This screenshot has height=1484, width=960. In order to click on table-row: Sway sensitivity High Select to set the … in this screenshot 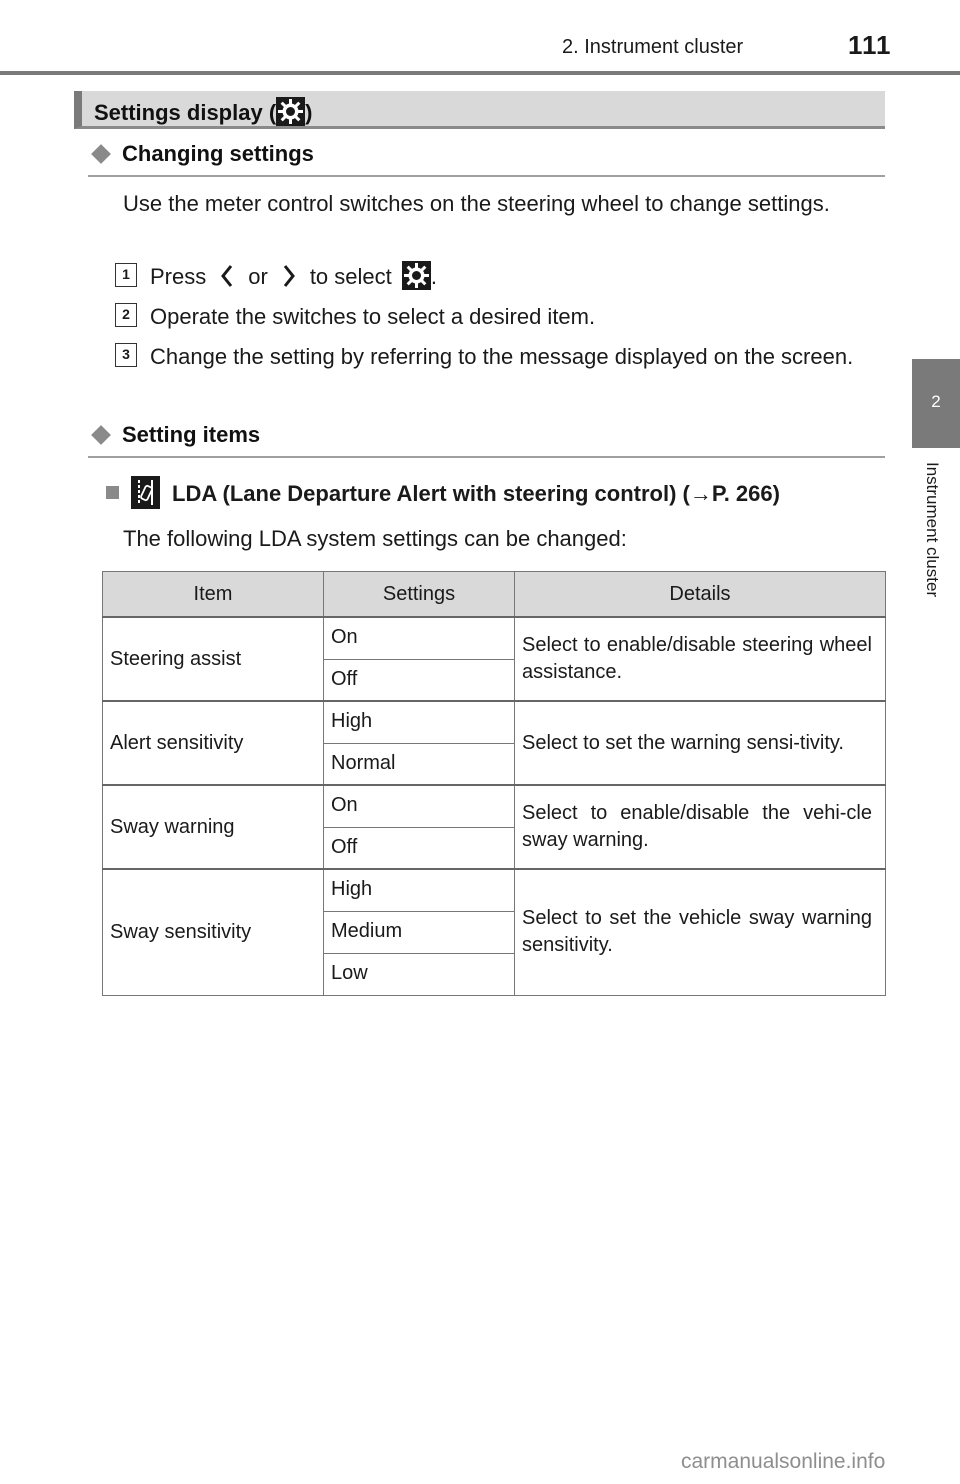, I will do `click(494, 932)`.